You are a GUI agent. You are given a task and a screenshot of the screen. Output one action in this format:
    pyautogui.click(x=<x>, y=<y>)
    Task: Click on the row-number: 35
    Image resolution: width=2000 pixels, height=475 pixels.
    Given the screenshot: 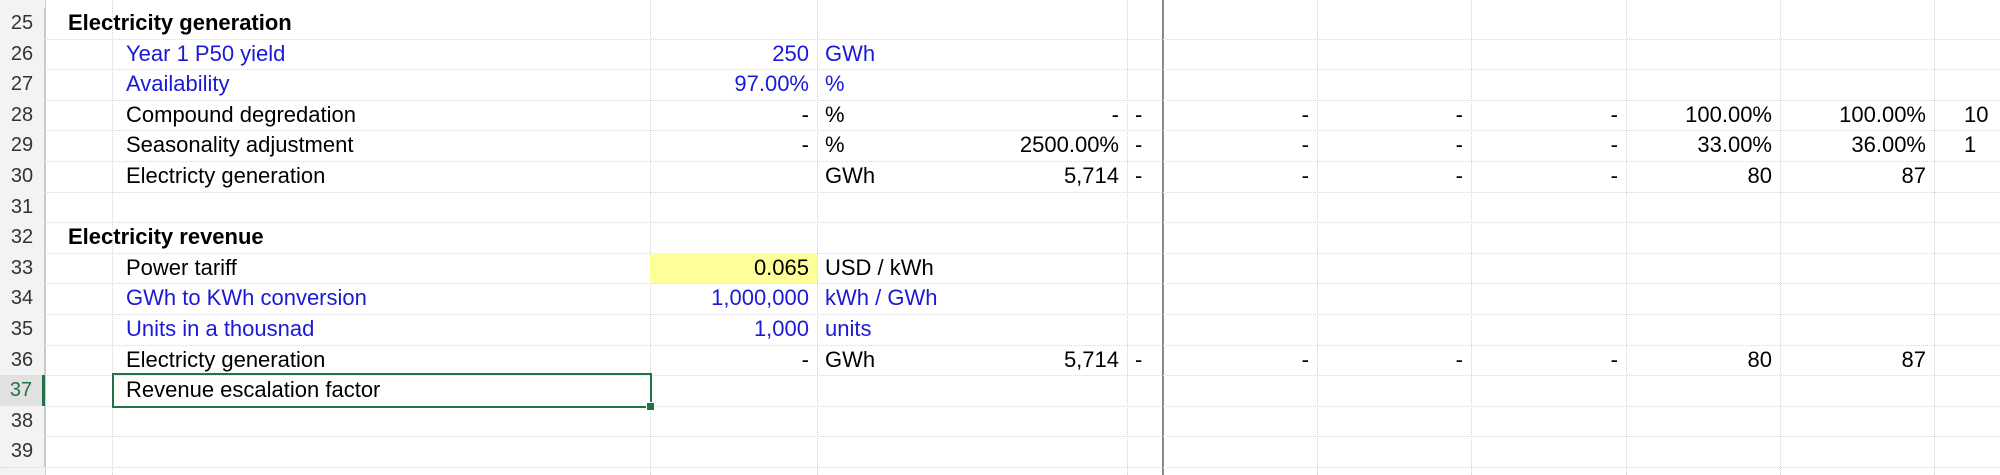 What is the action you would take?
    pyautogui.click(x=22, y=329)
    